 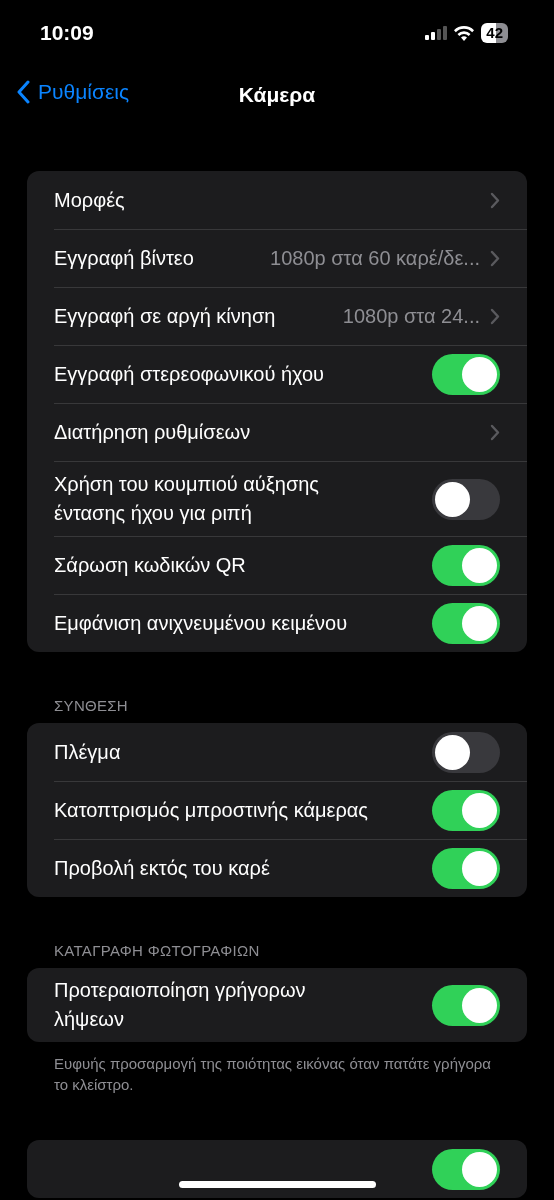 What do you see at coordinates (211, 810) in the screenshot?
I see `setting-label: Κατοπτρισμός μπροστινής κάμερας` at bounding box center [211, 810].